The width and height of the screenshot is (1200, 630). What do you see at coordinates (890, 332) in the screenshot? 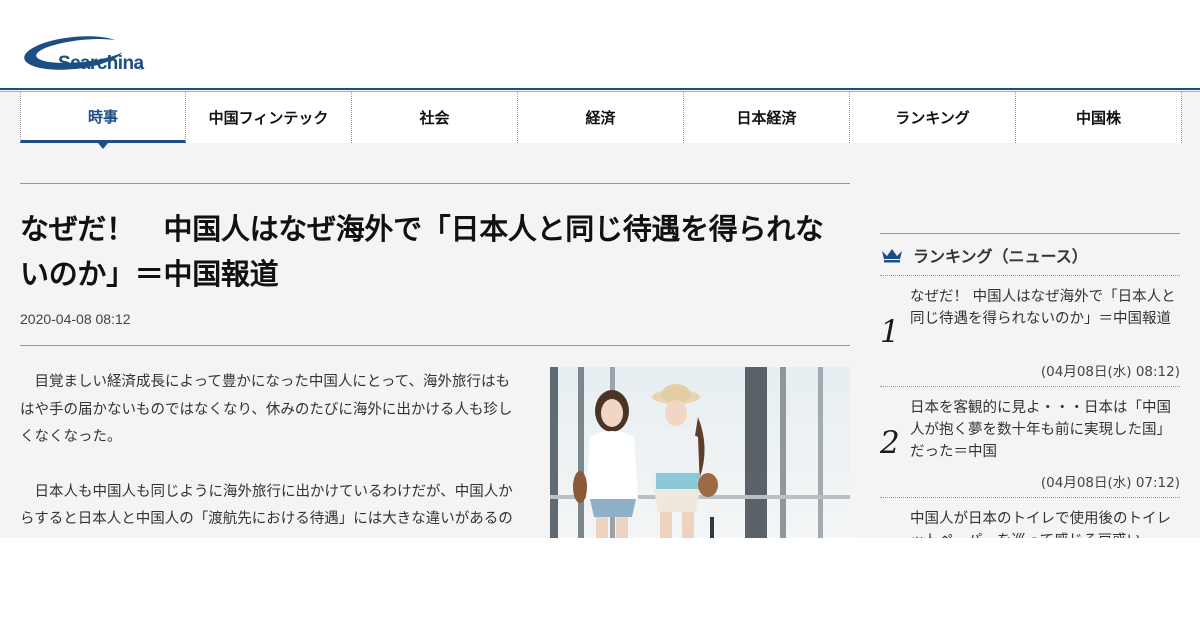
I see `rank-number: 1` at bounding box center [890, 332].